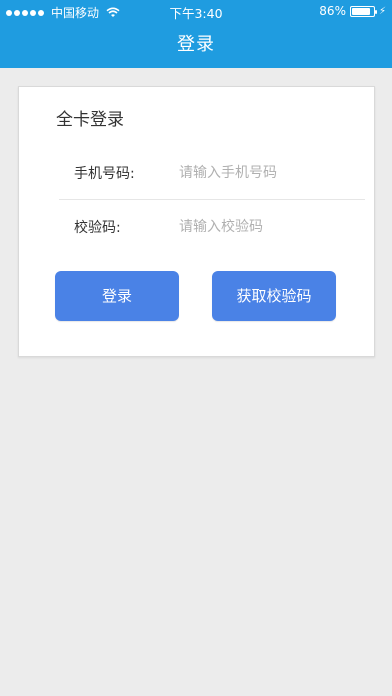  What do you see at coordinates (104, 174) in the screenshot?
I see `phone-label: 手机号码:` at bounding box center [104, 174].